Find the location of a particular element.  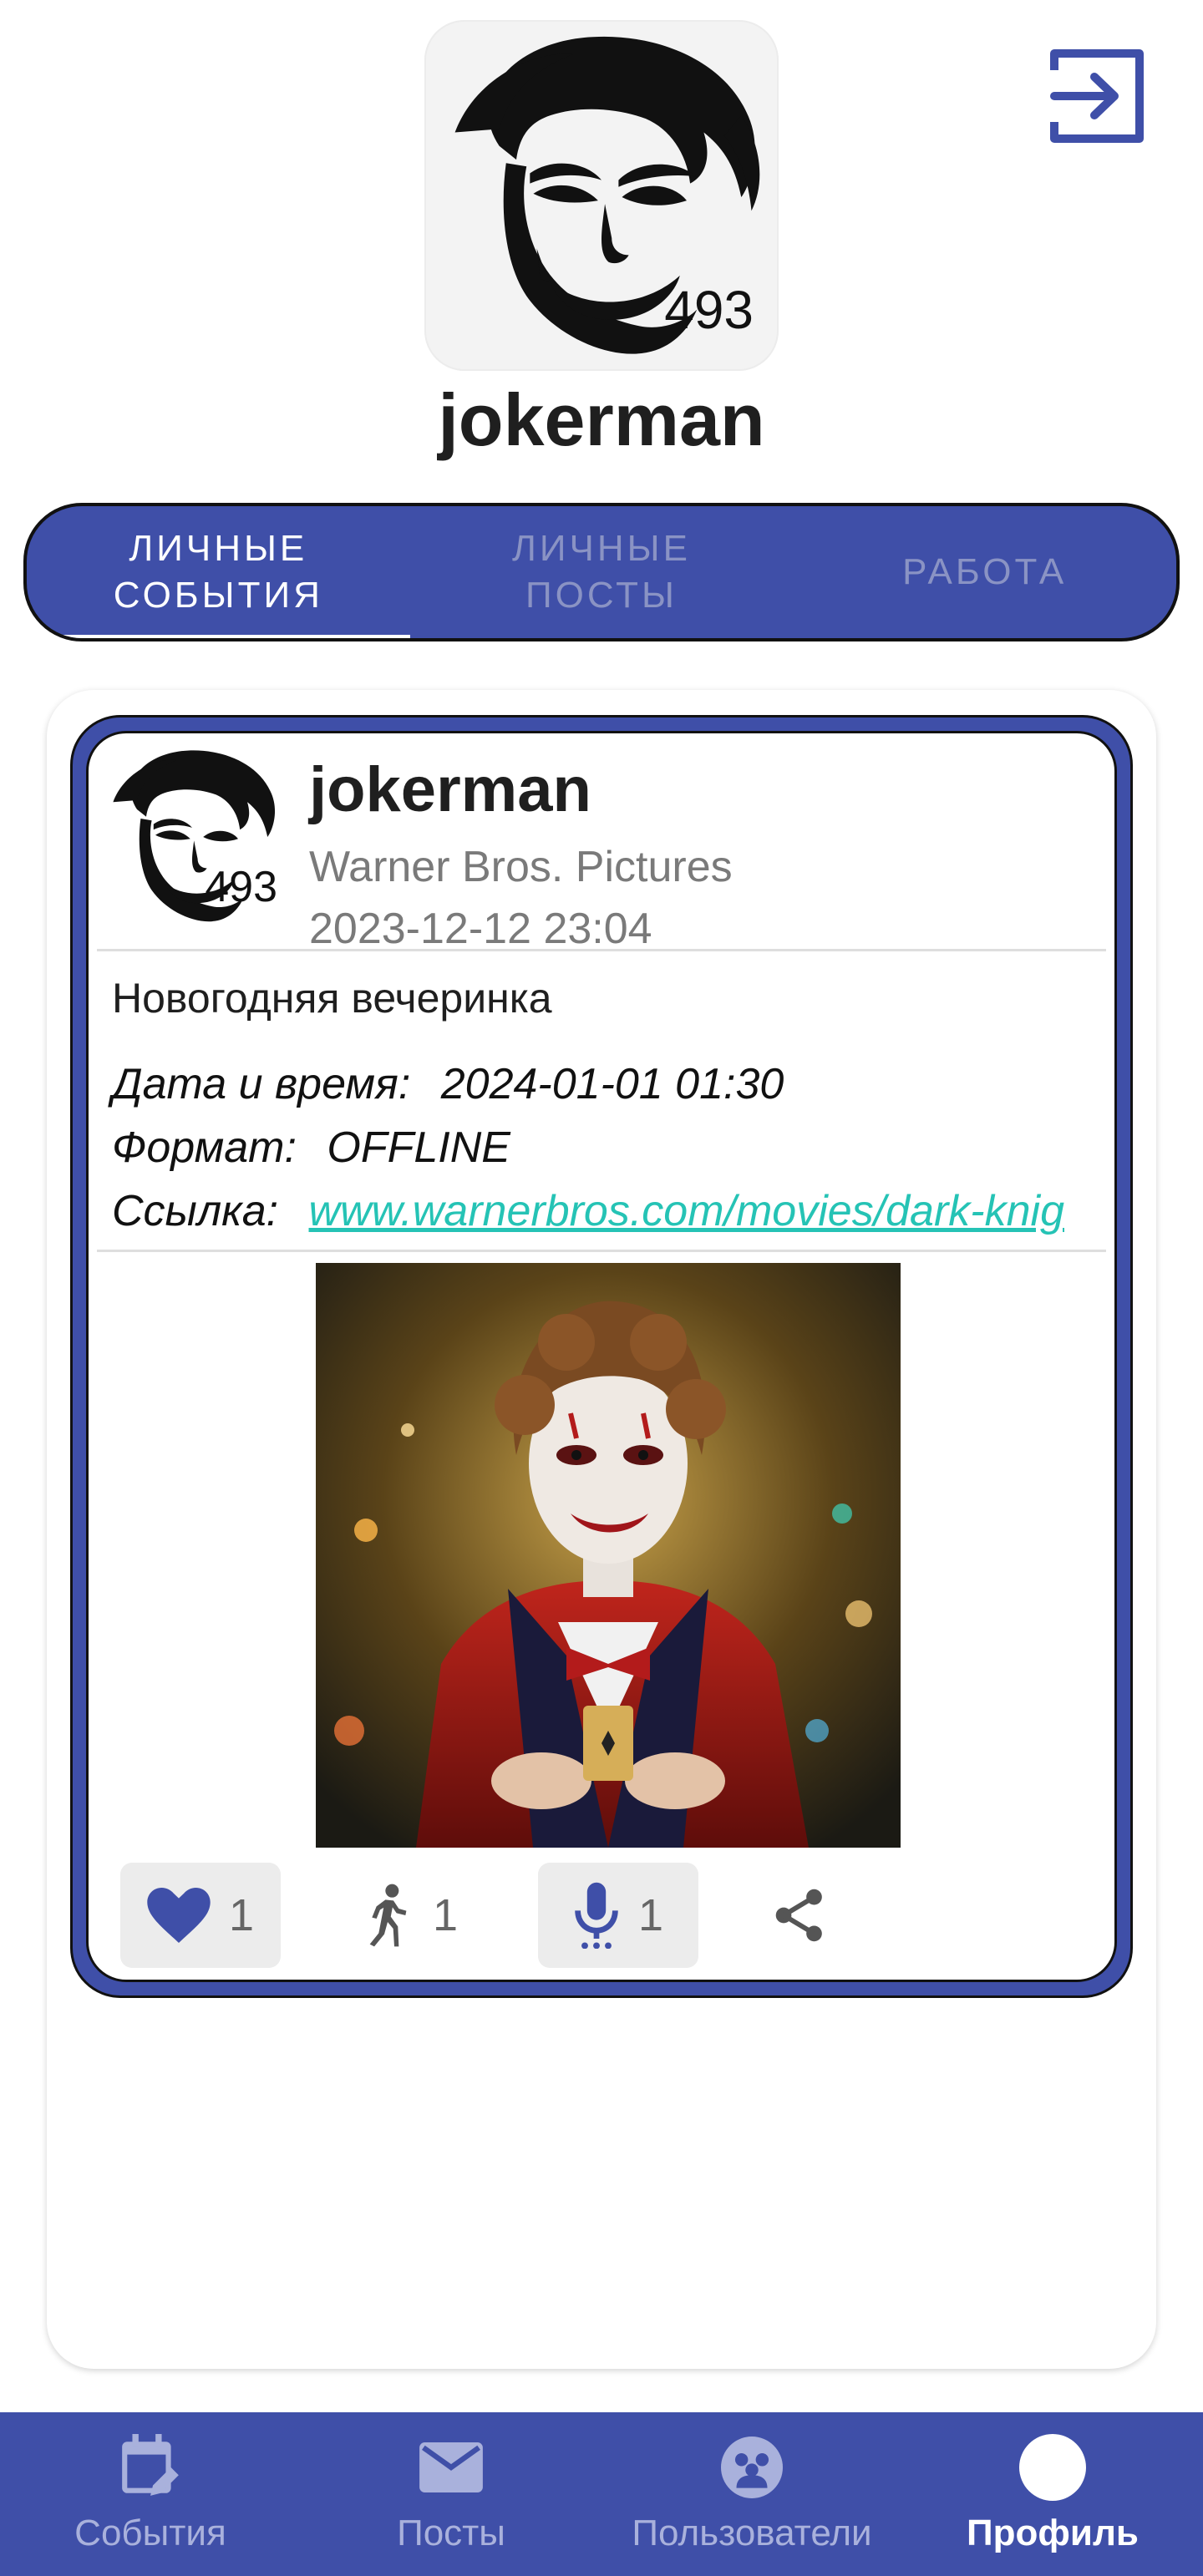

event-datetime-row: Дата и время: 2024-01-01 01:30 is located at coordinates (448, 1084).